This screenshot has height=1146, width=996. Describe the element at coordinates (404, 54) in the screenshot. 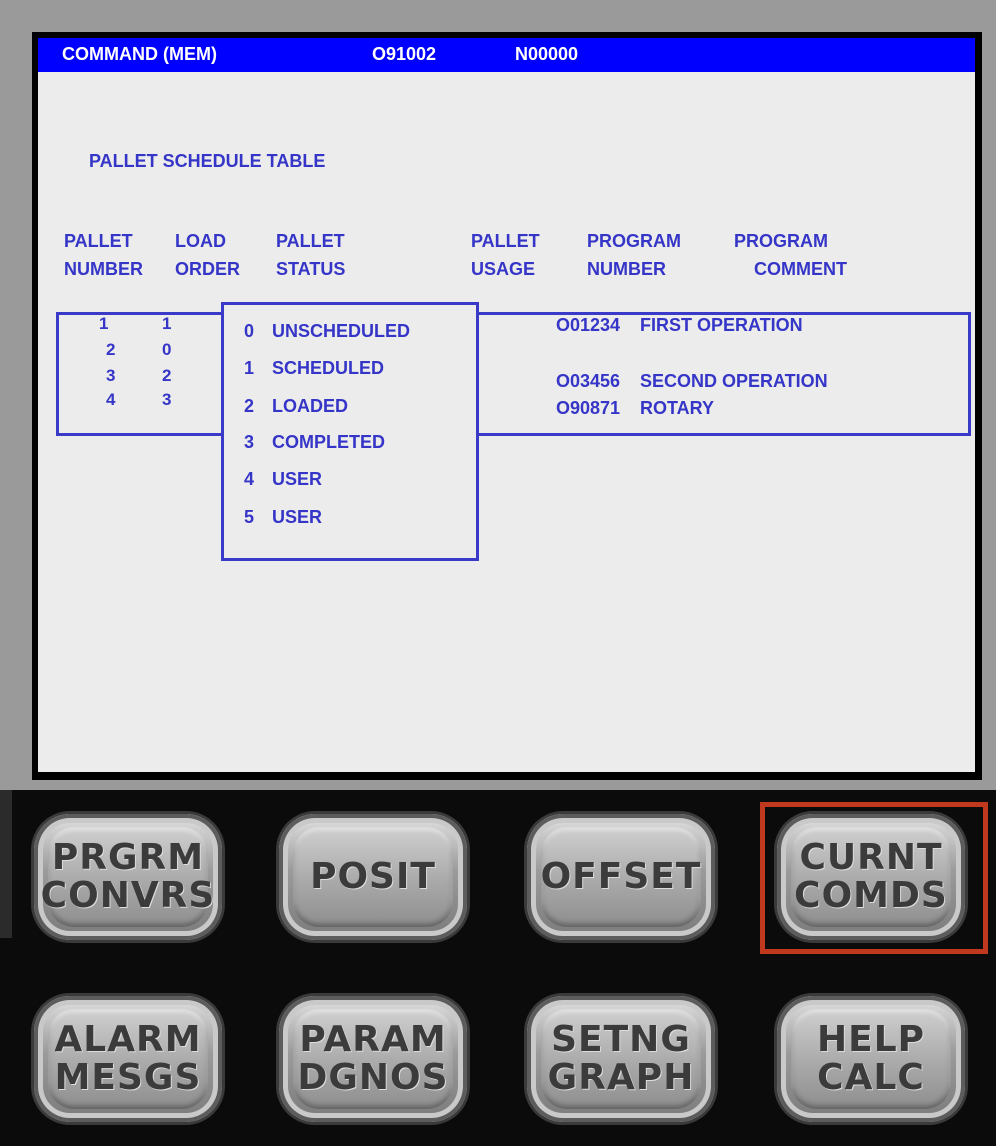

I see `program-number-label: O91002` at that location.